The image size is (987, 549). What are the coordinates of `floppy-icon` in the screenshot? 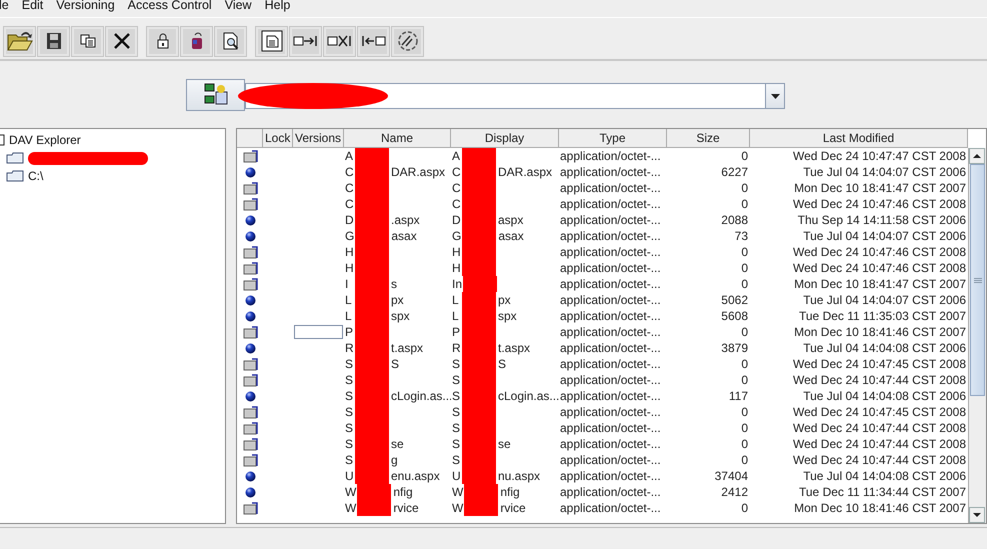 It's located at (54, 41).